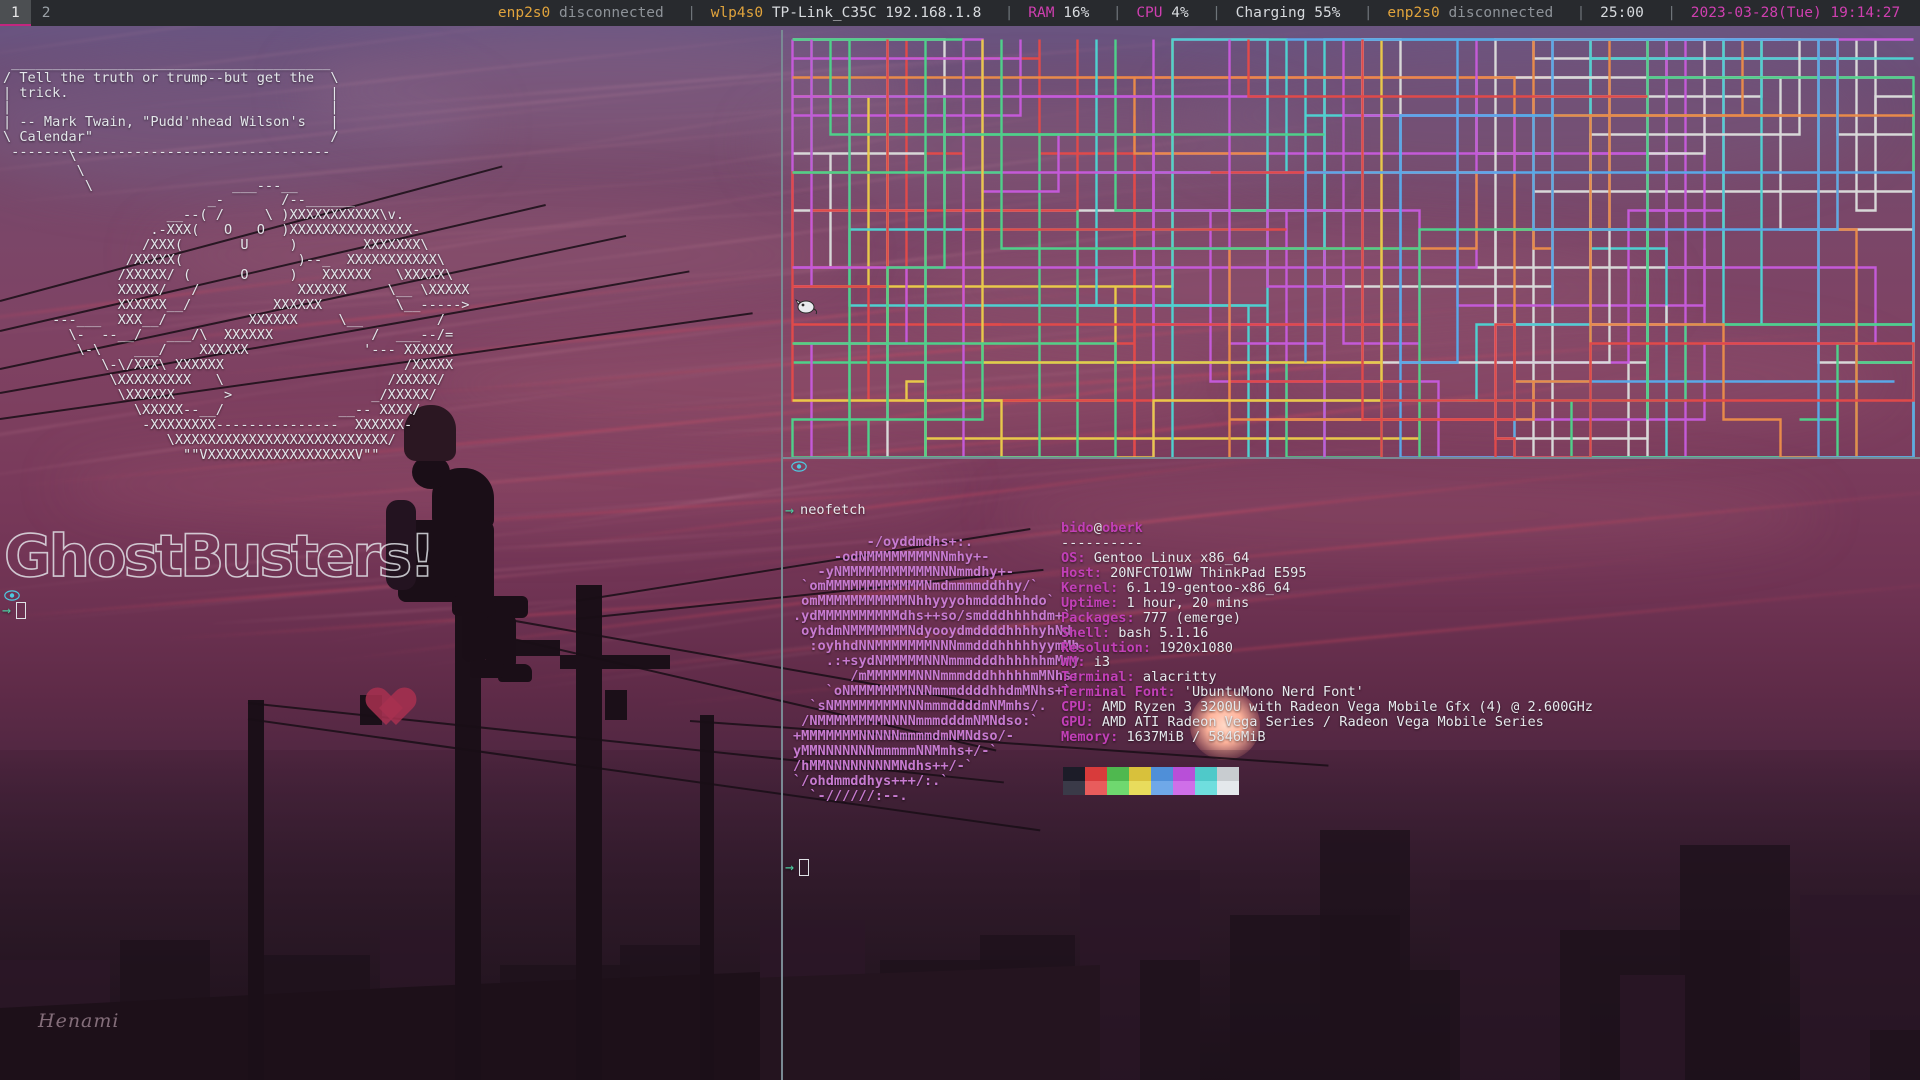  Describe the element at coordinates (528, 13) in the screenshot. I see `status-item-0: enp2s0` at that location.